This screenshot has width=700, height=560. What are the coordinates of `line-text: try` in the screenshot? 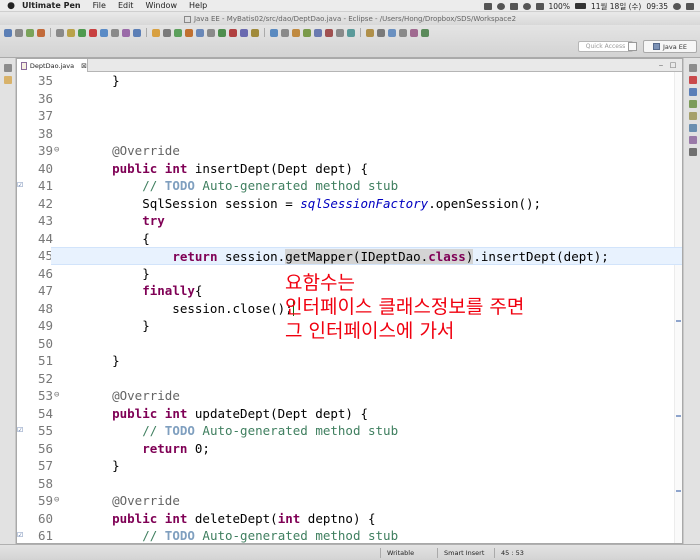 It's located at (366, 221).